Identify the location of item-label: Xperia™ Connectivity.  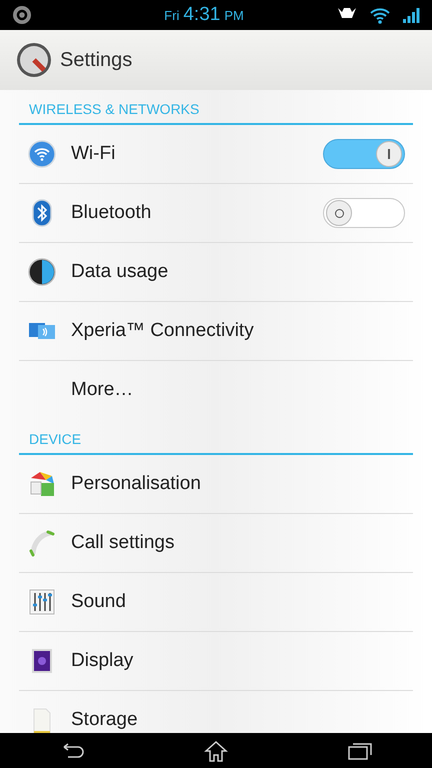
(163, 330).